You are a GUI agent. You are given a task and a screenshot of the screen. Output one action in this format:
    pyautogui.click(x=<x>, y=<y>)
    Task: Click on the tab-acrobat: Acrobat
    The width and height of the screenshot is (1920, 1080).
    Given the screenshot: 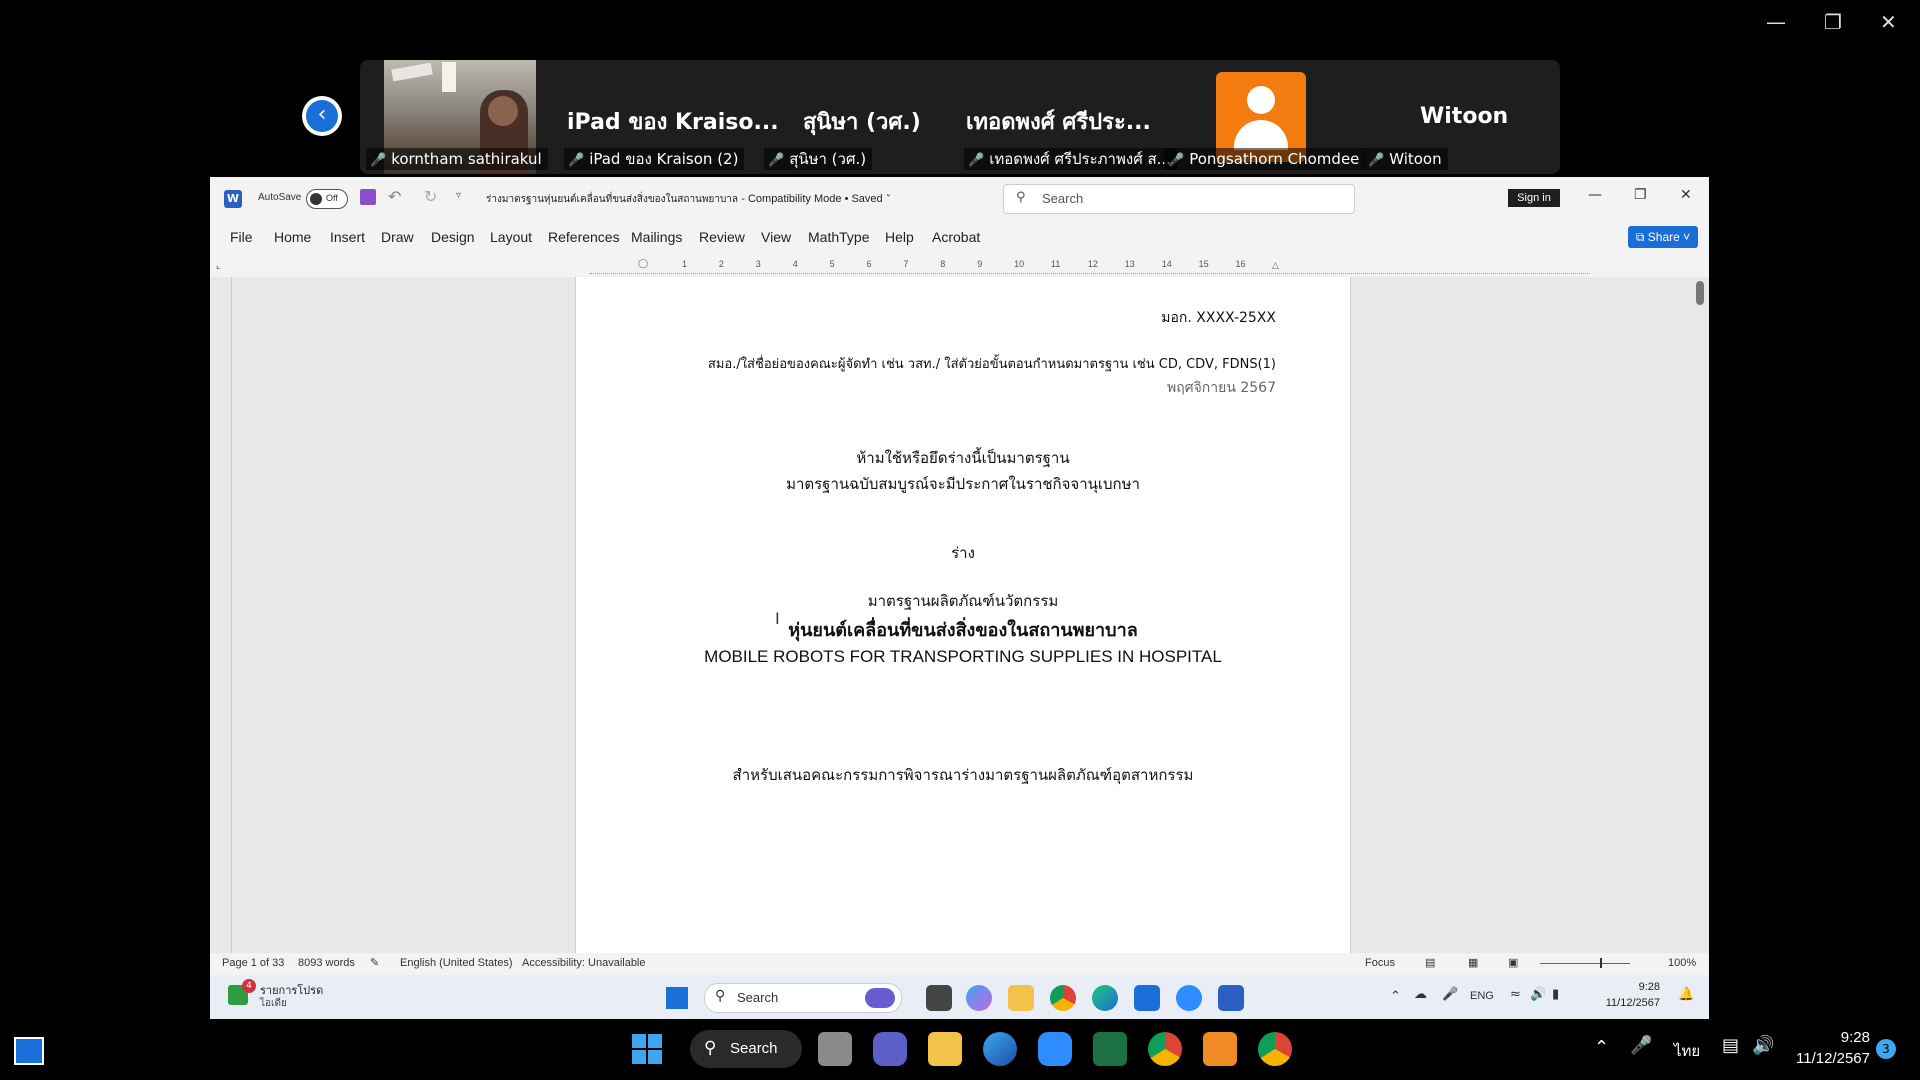 What is the action you would take?
    pyautogui.click(x=956, y=237)
    